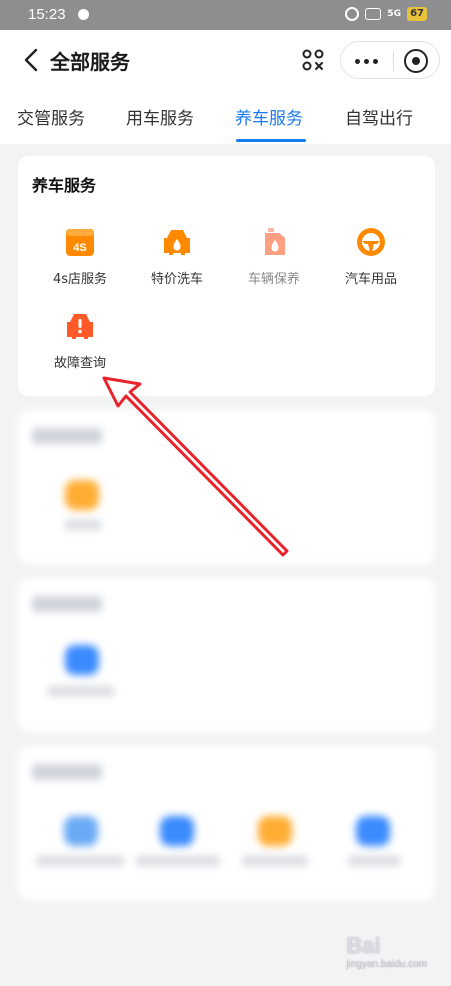 This screenshot has height=986, width=451. I want to click on tab-self-drive-travel: 自驾出行, so click(379, 116).